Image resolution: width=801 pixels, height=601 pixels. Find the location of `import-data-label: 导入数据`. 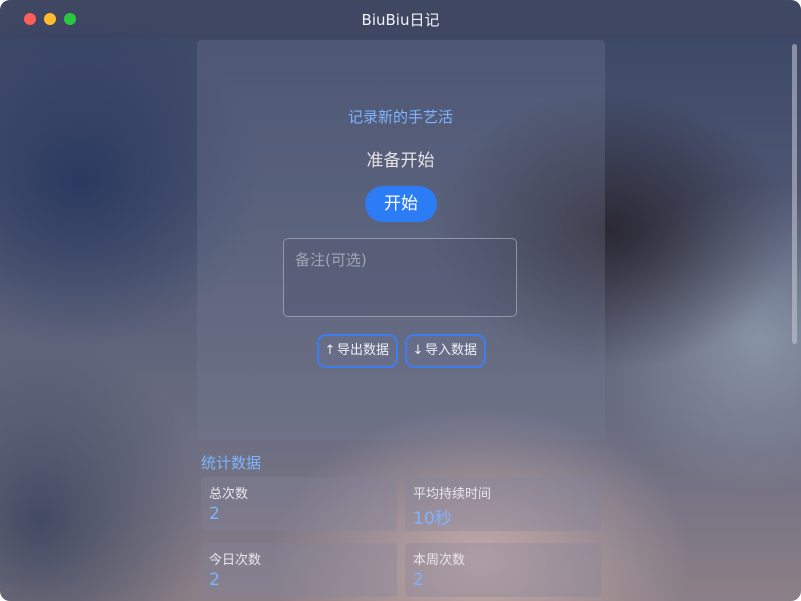

import-data-label: 导入数据 is located at coordinates (451, 350).